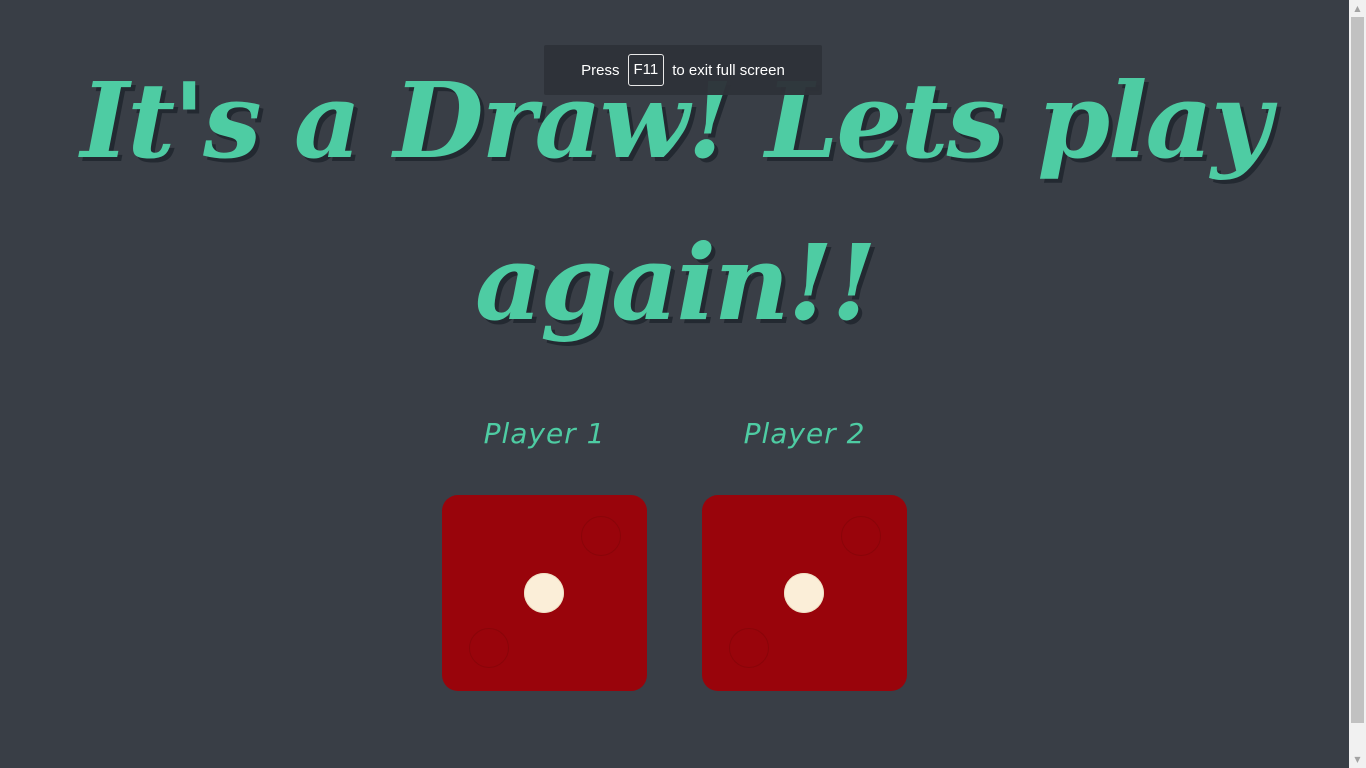 This screenshot has height=768, width=1366. Describe the element at coordinates (1357, 8) in the screenshot. I see `chevron-up-icon: ▲` at that location.